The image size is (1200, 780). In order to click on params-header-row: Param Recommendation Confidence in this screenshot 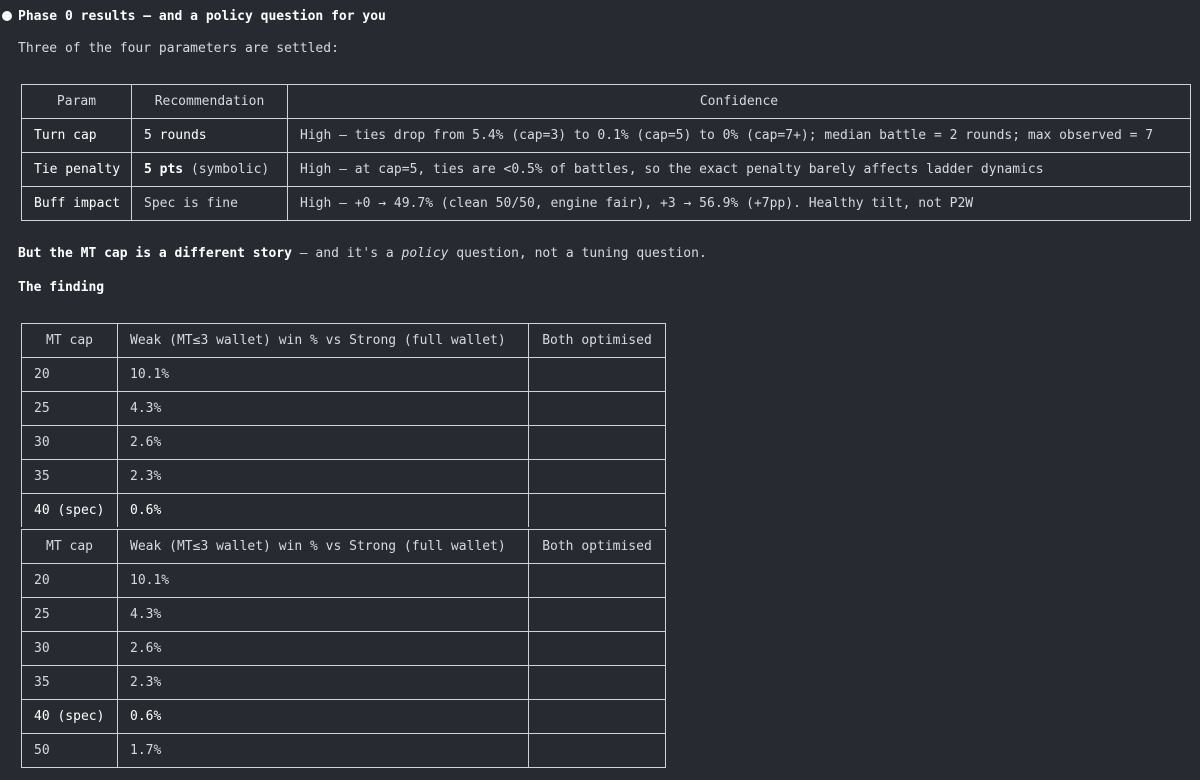, I will do `click(606, 101)`.